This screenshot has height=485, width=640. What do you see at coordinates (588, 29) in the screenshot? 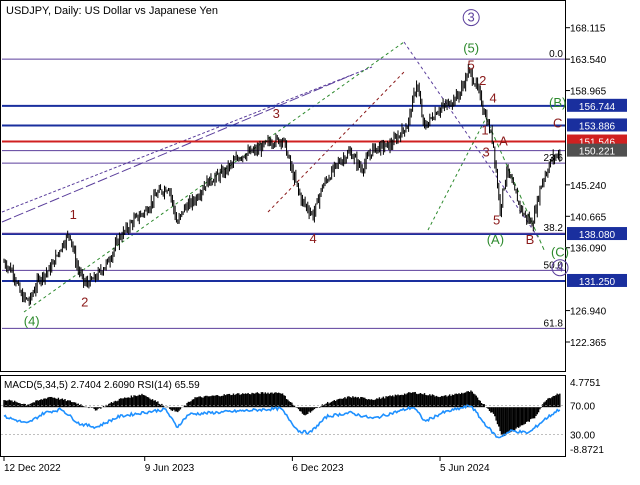
I see `price-axis-label: 168.115` at bounding box center [588, 29].